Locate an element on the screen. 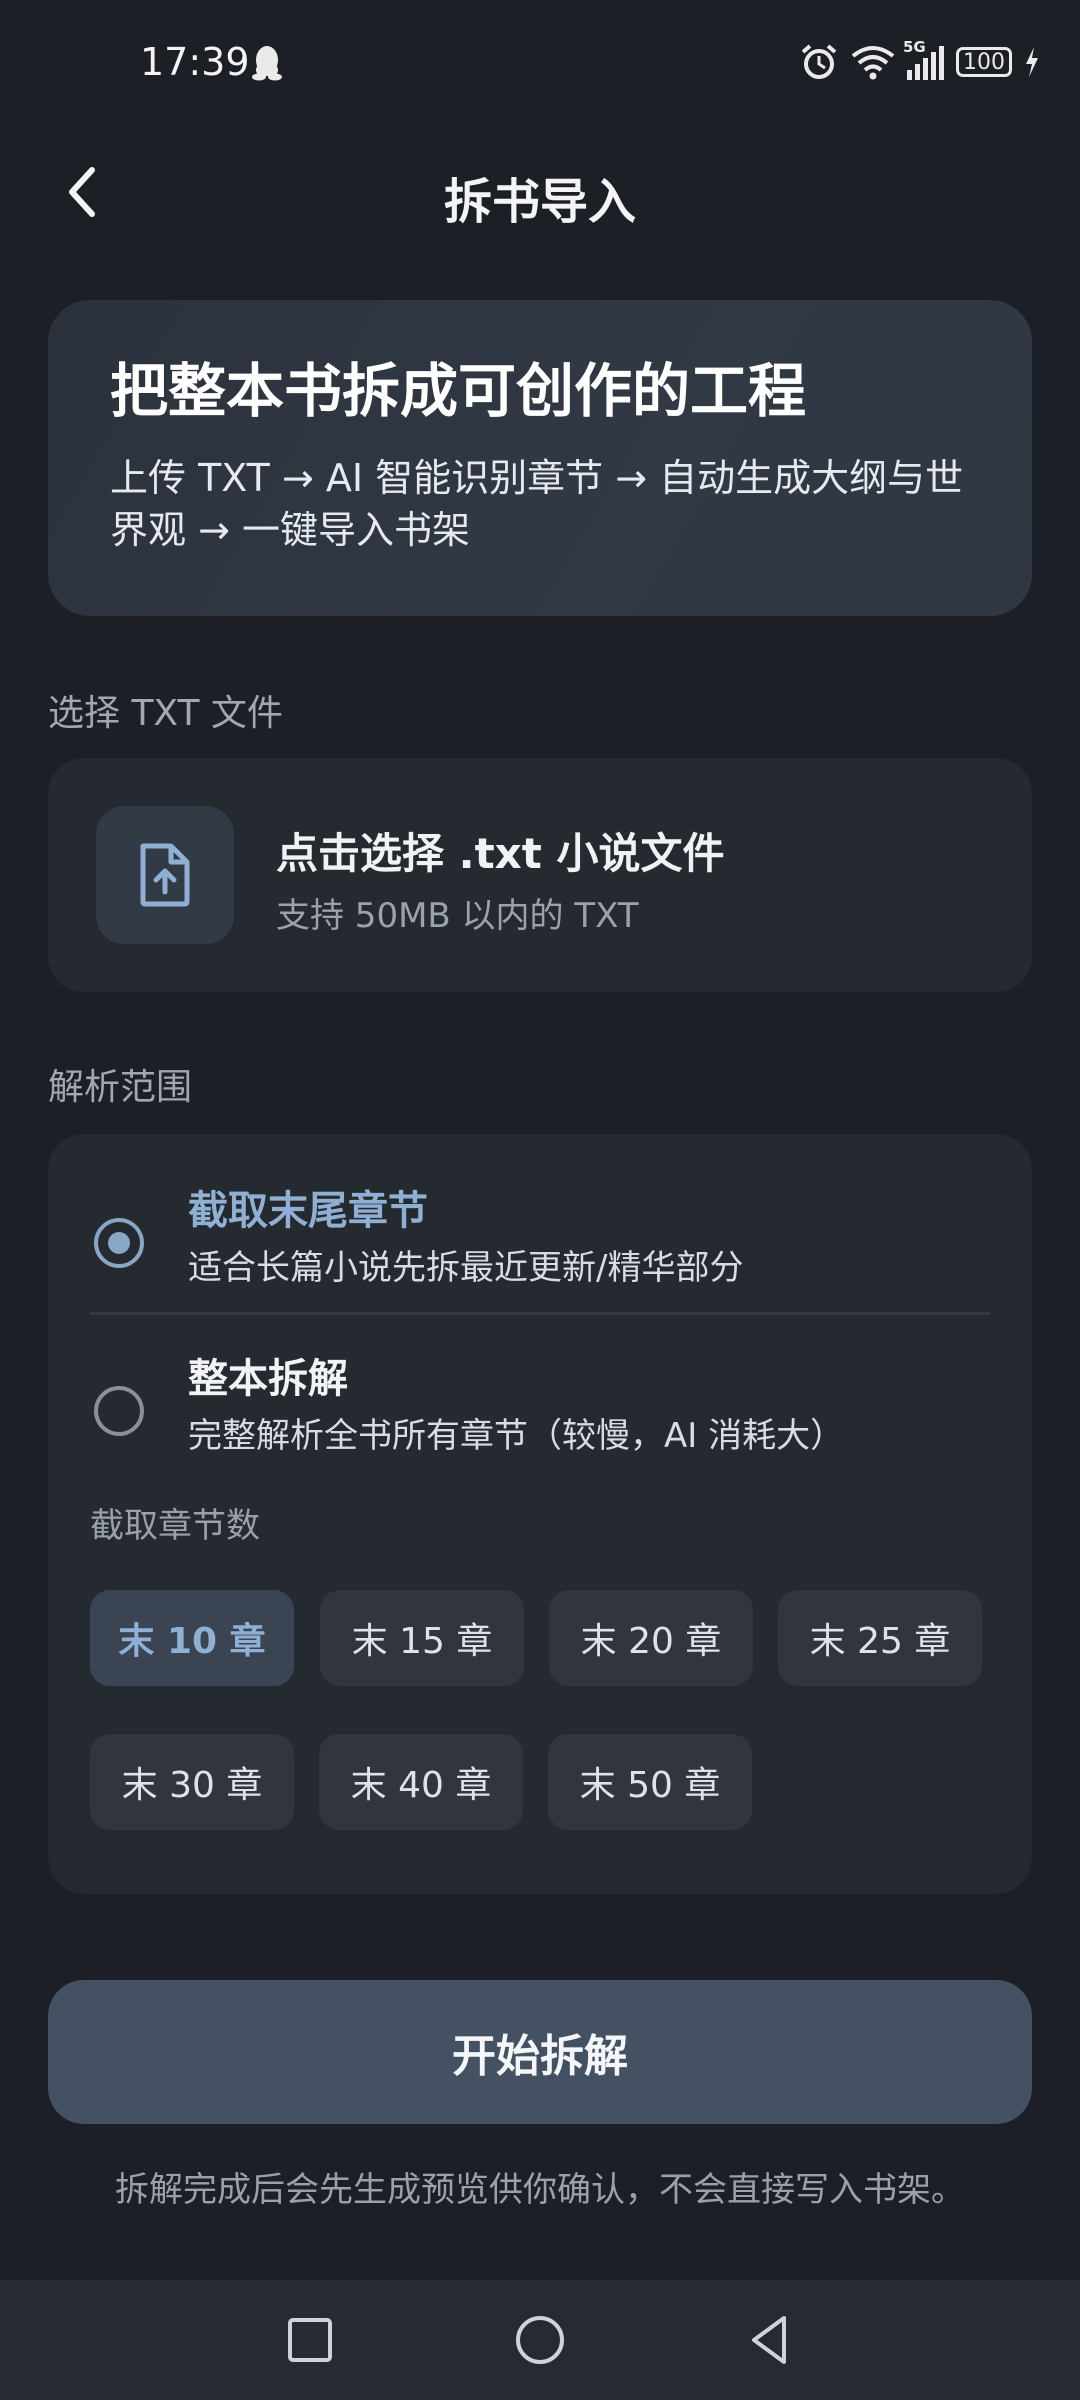  footer-note: 拆解完成后会先生成预览供你确认，不会直接写入书架。 is located at coordinates (540, 2190).